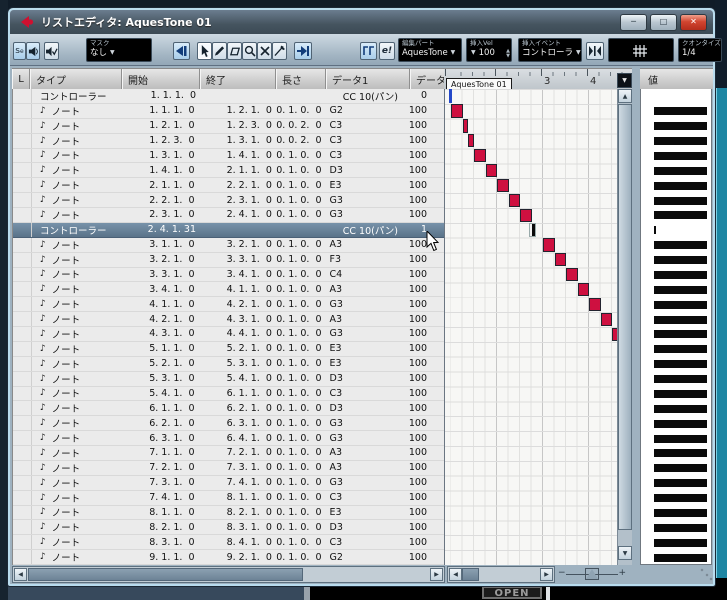  I want to click on close-button: ✕, so click(693, 22).